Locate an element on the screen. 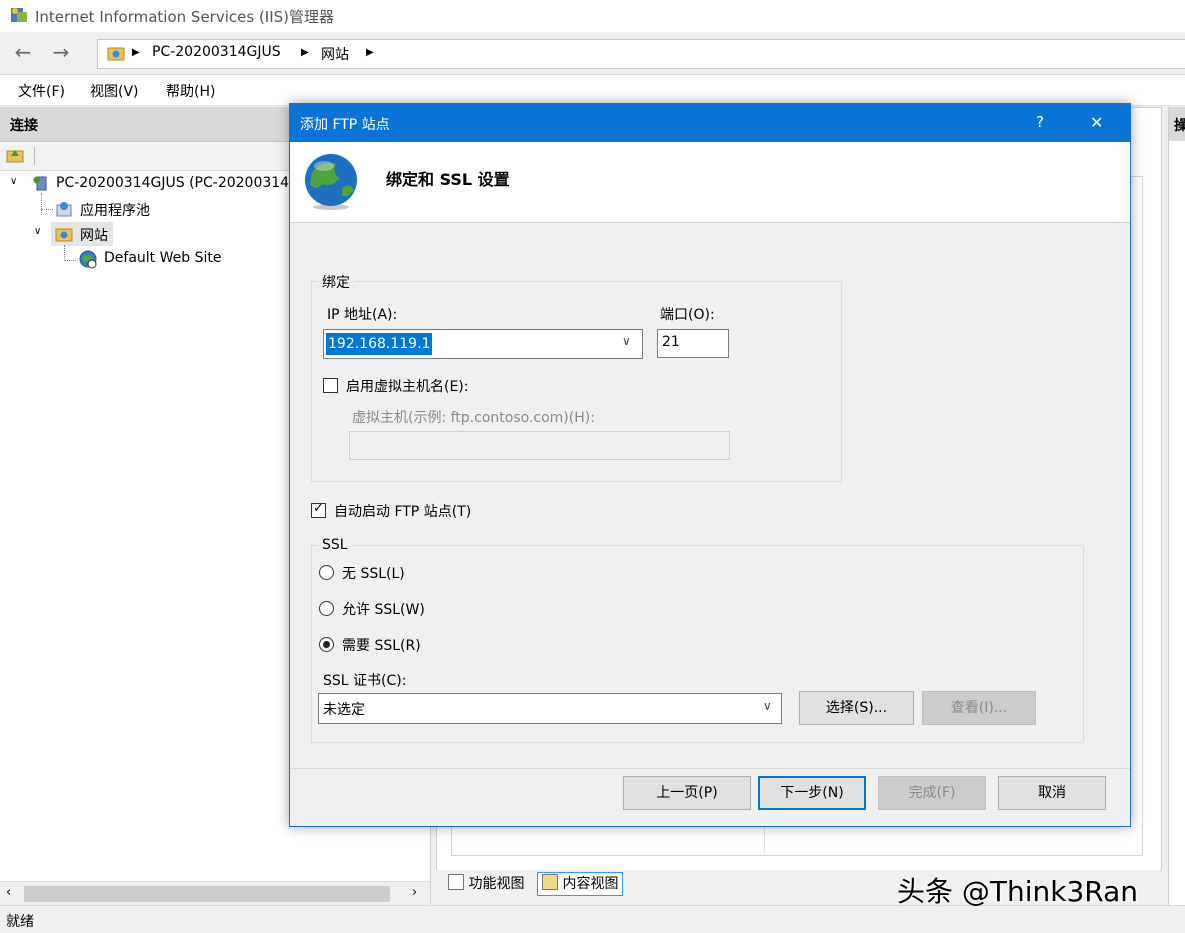 This screenshot has width=1185, height=933. window-title-bar: Internet Information Services (IIS)管理器 is located at coordinates (592, 16).